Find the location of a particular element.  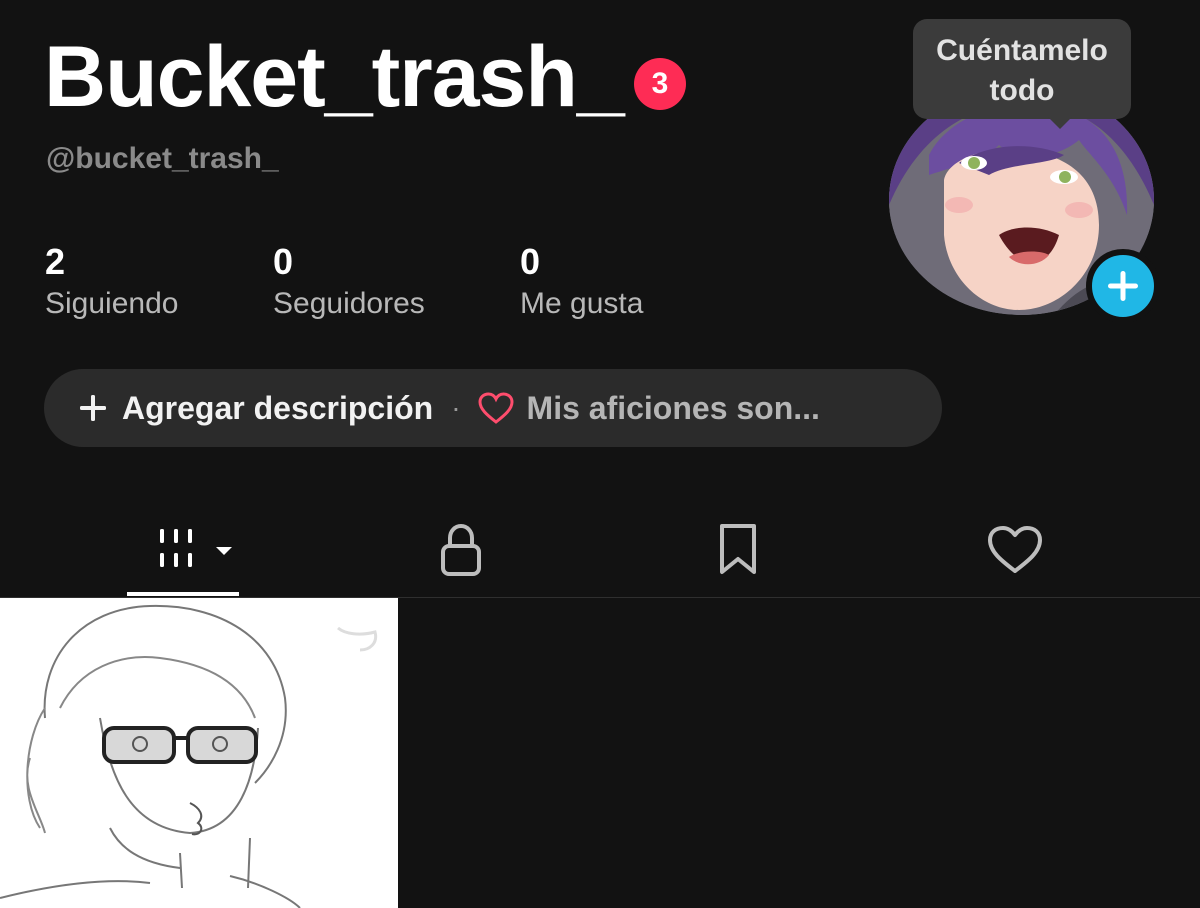

stat-followers: 0 Seguidores is located at coordinates (349, 284).